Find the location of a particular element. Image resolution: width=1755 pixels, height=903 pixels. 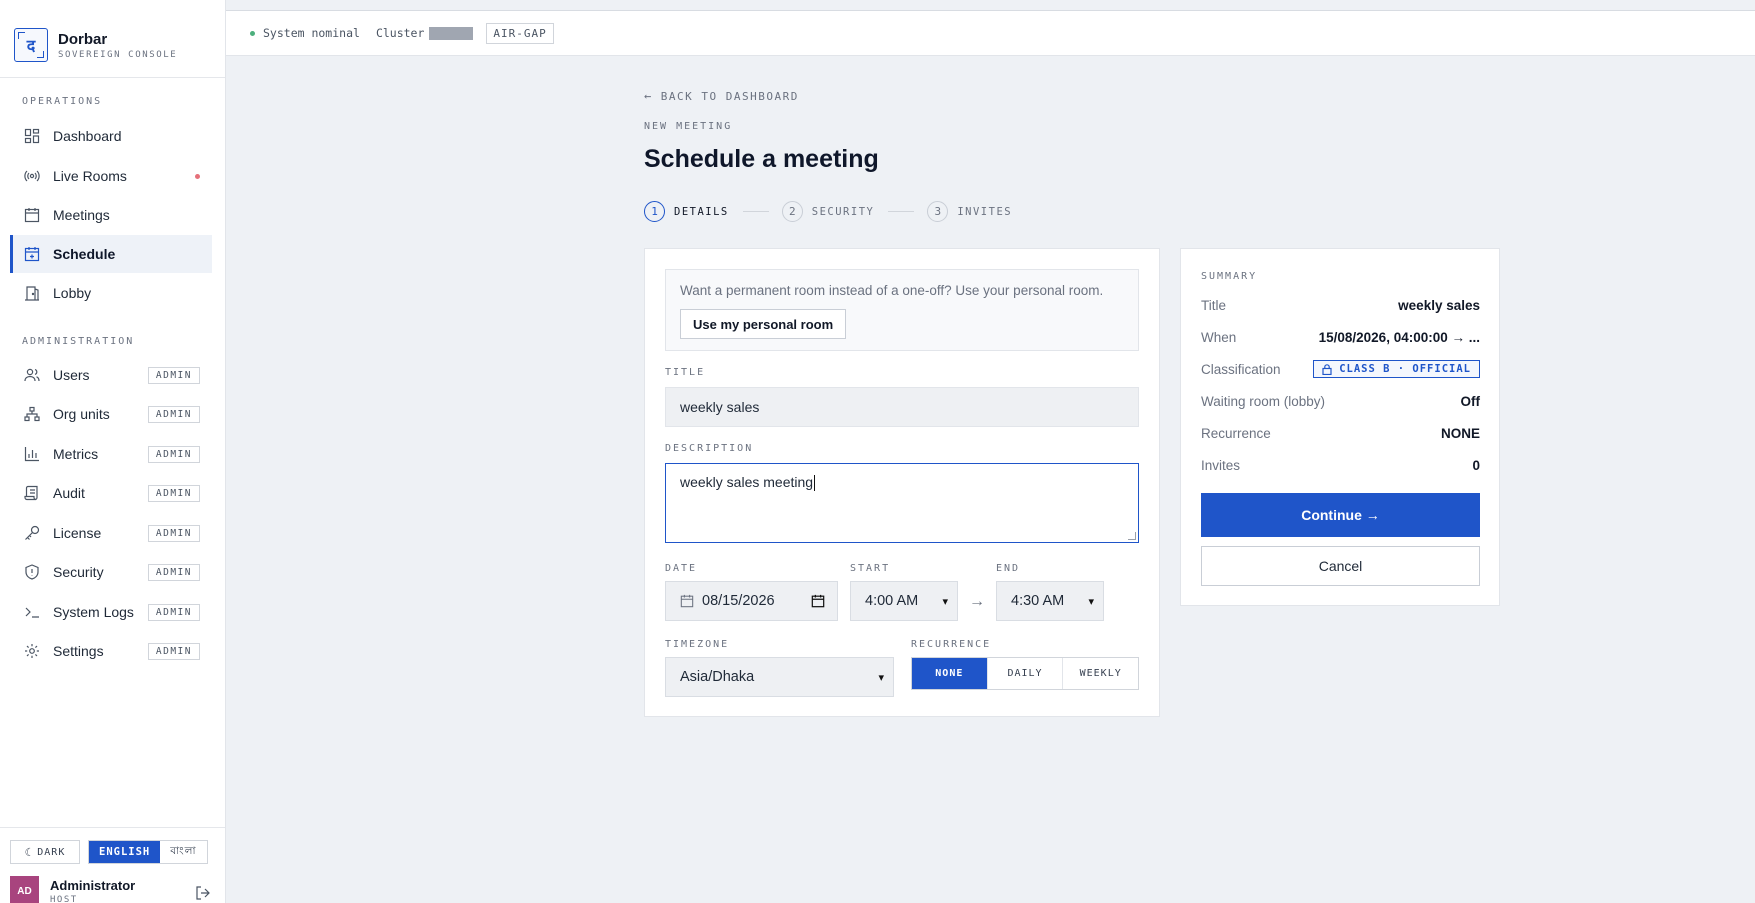

sidebar-item-system-logs: System Logs ADMIN is located at coordinates (111, 612).